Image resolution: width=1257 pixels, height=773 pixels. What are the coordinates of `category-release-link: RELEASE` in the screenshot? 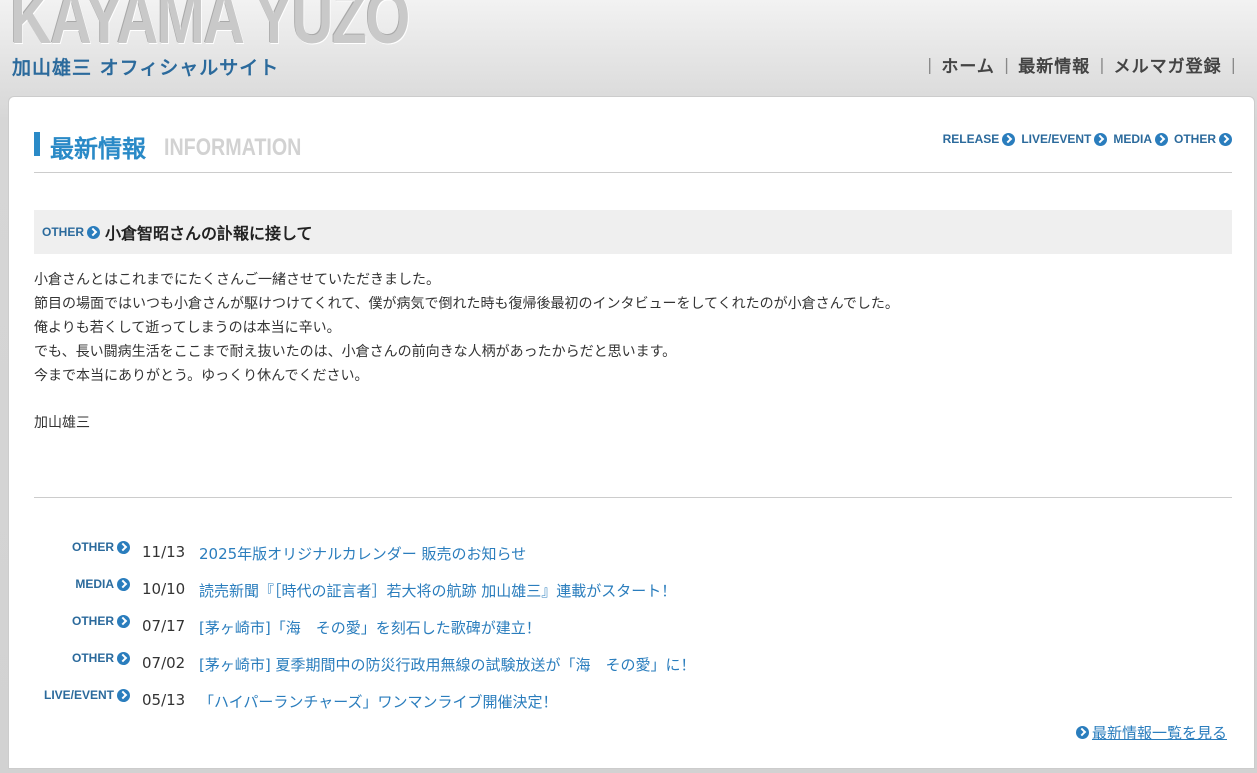 It's located at (979, 139).